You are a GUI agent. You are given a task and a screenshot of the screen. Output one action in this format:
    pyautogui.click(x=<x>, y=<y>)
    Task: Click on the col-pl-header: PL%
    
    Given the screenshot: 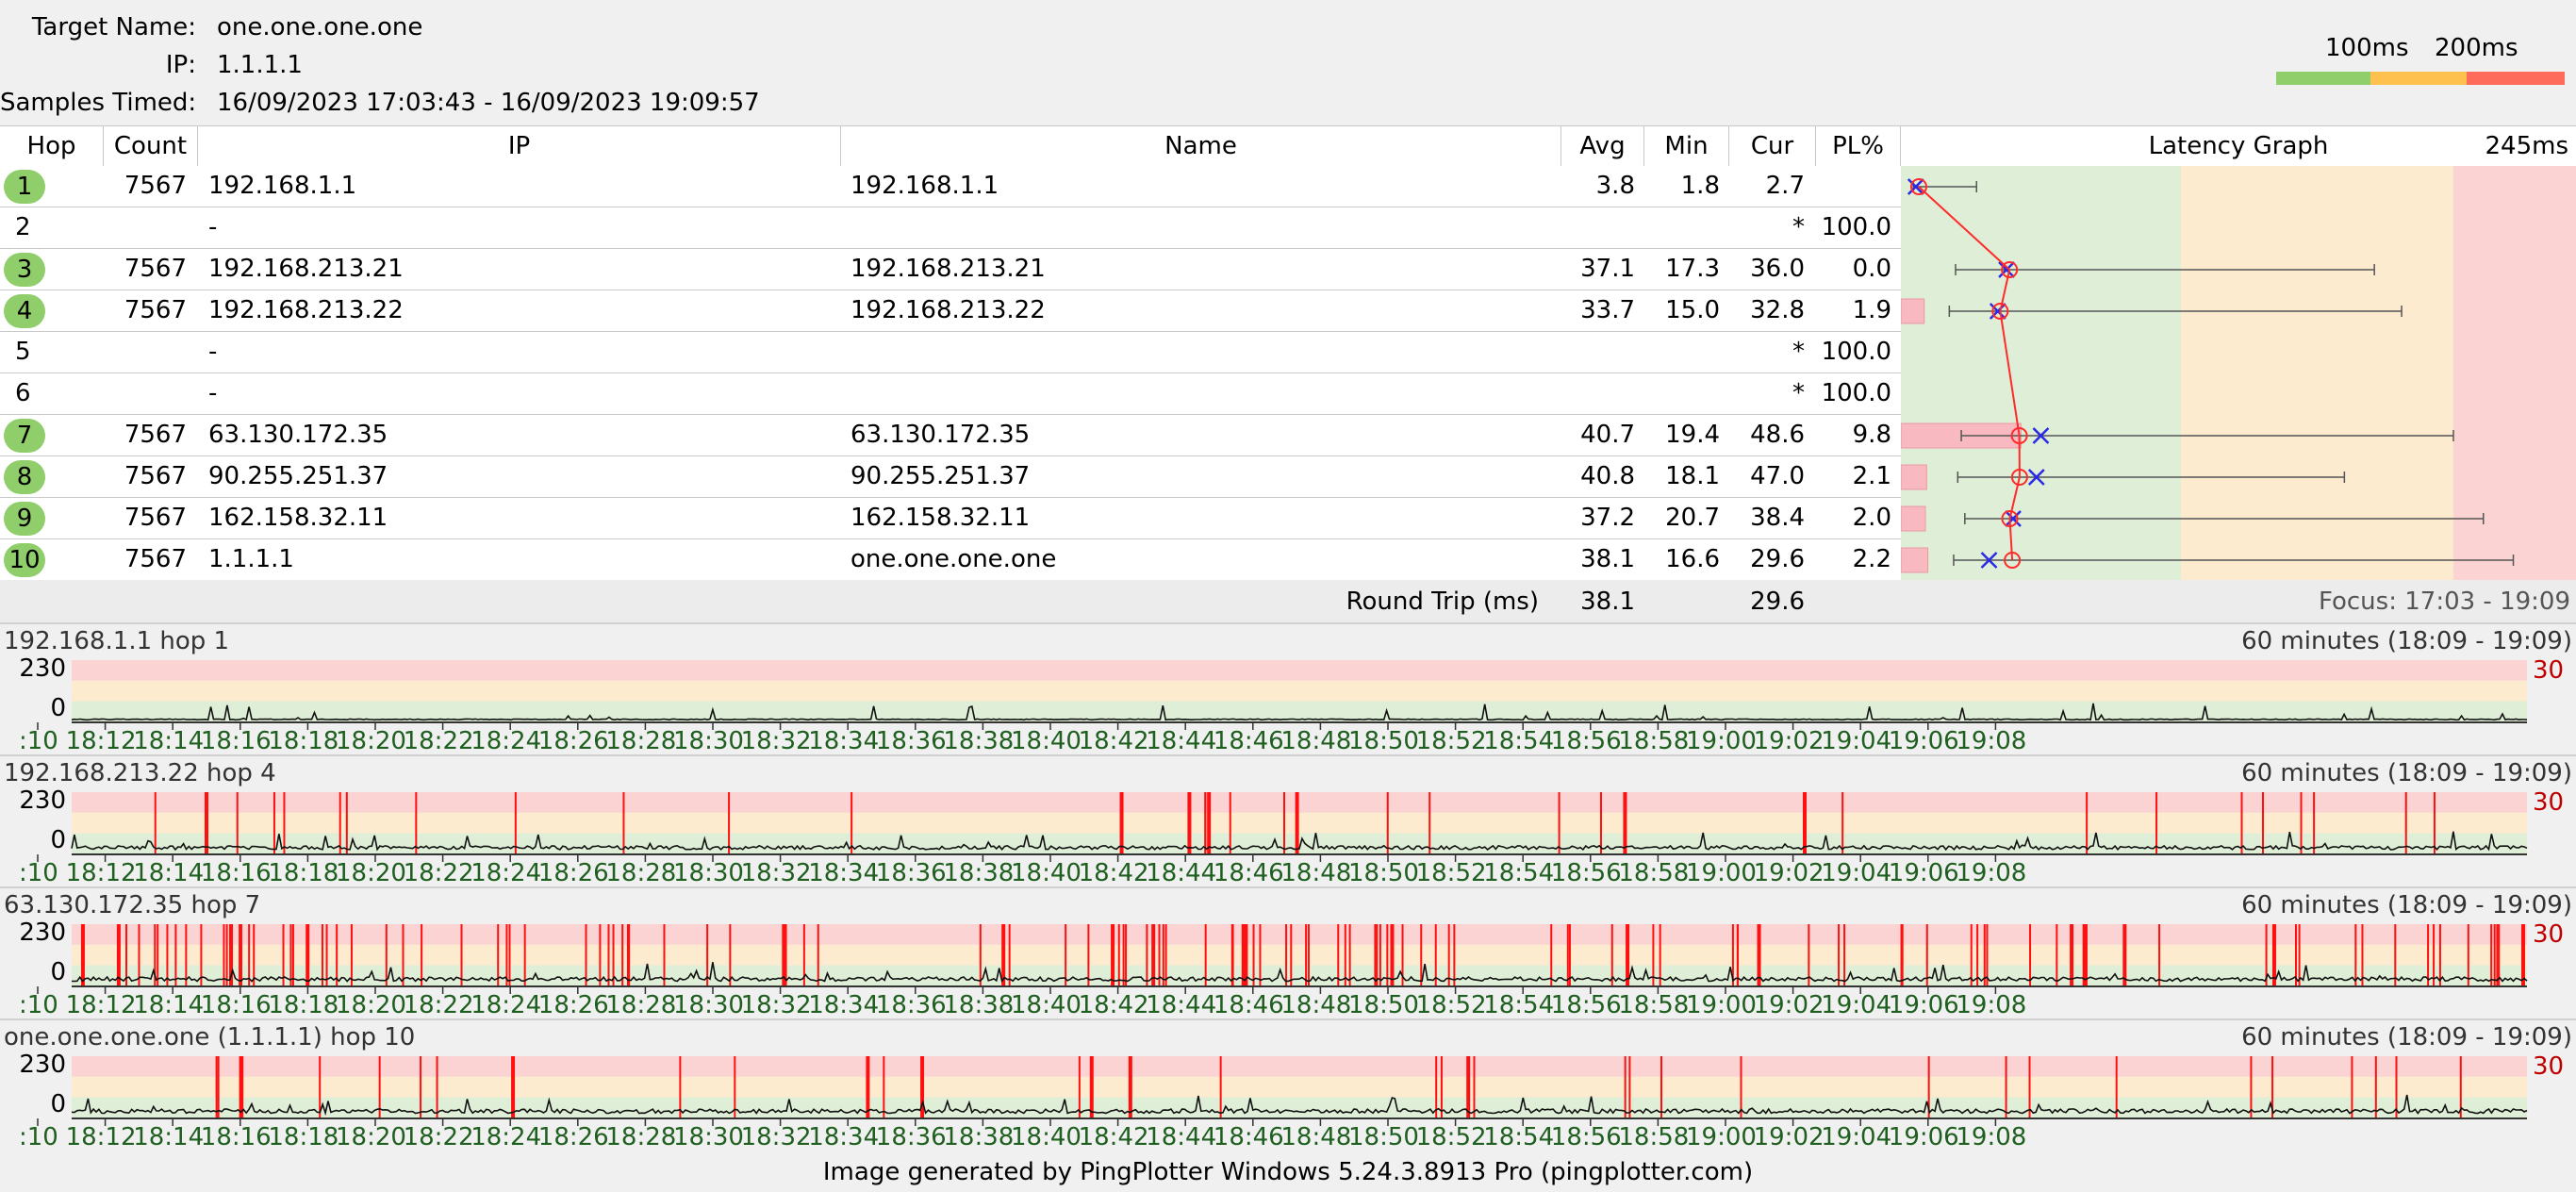 What is the action you would take?
    pyautogui.click(x=1858, y=146)
    